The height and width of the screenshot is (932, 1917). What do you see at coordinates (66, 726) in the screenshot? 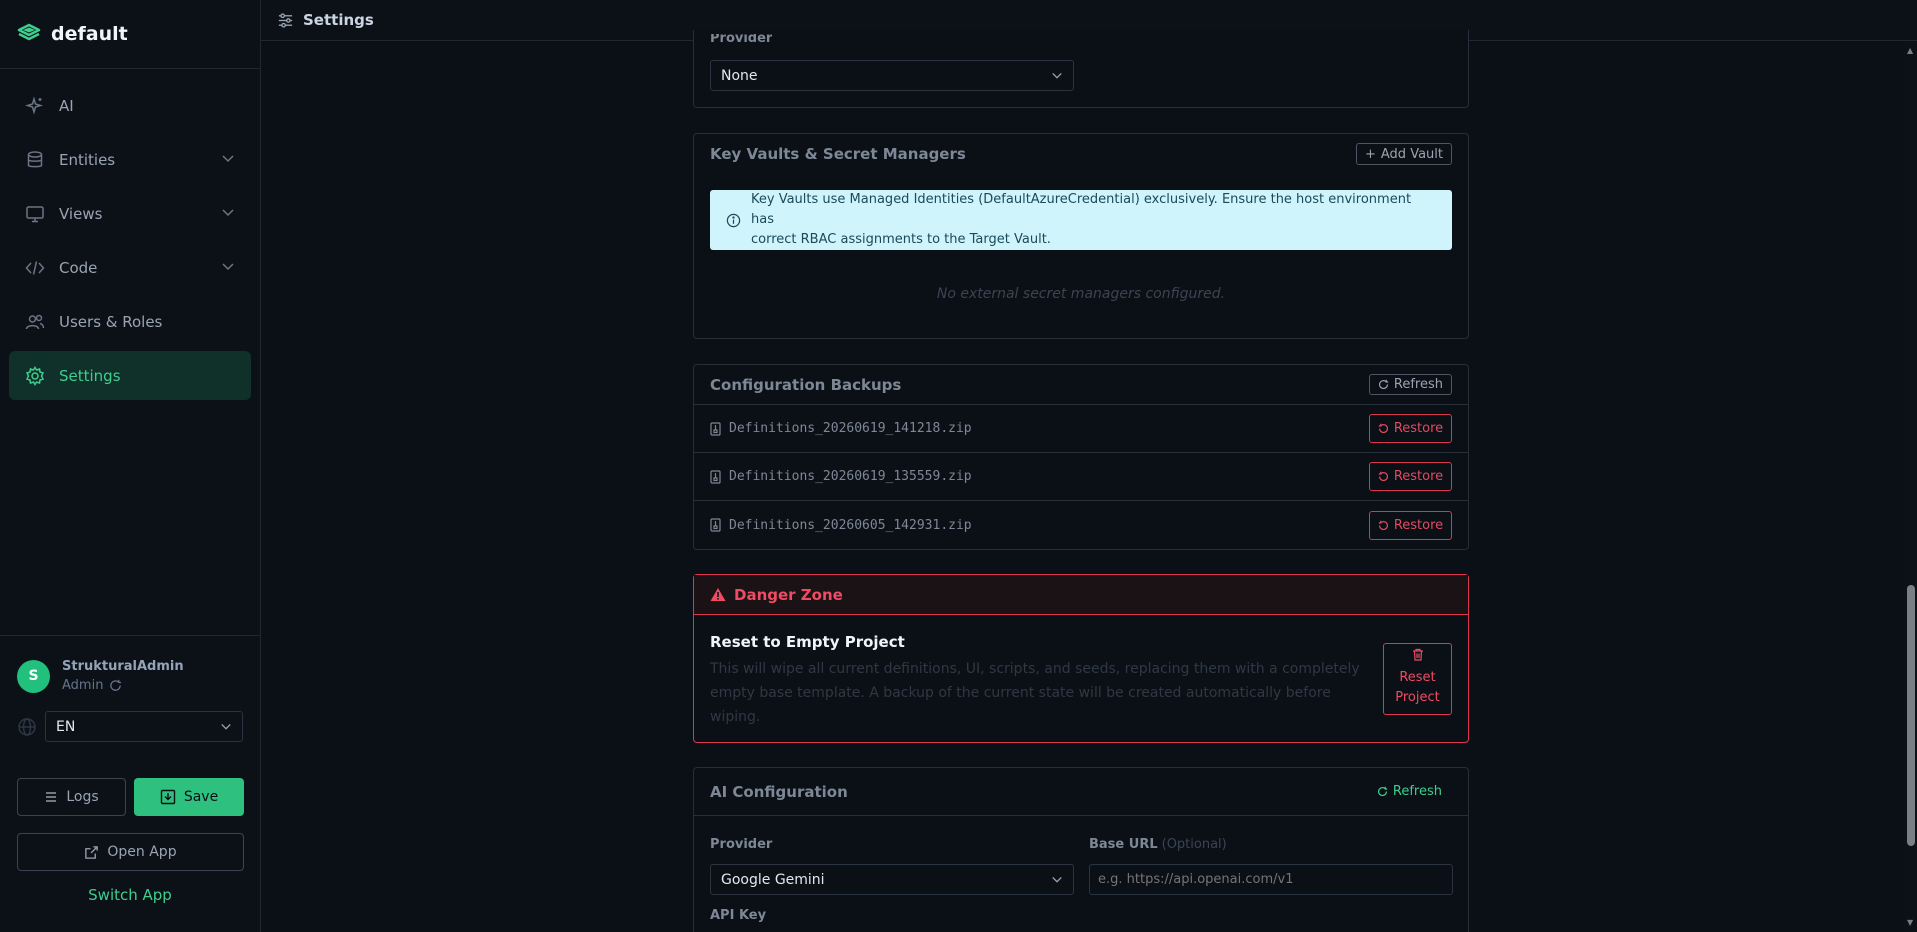
I see `language-value: EN` at bounding box center [66, 726].